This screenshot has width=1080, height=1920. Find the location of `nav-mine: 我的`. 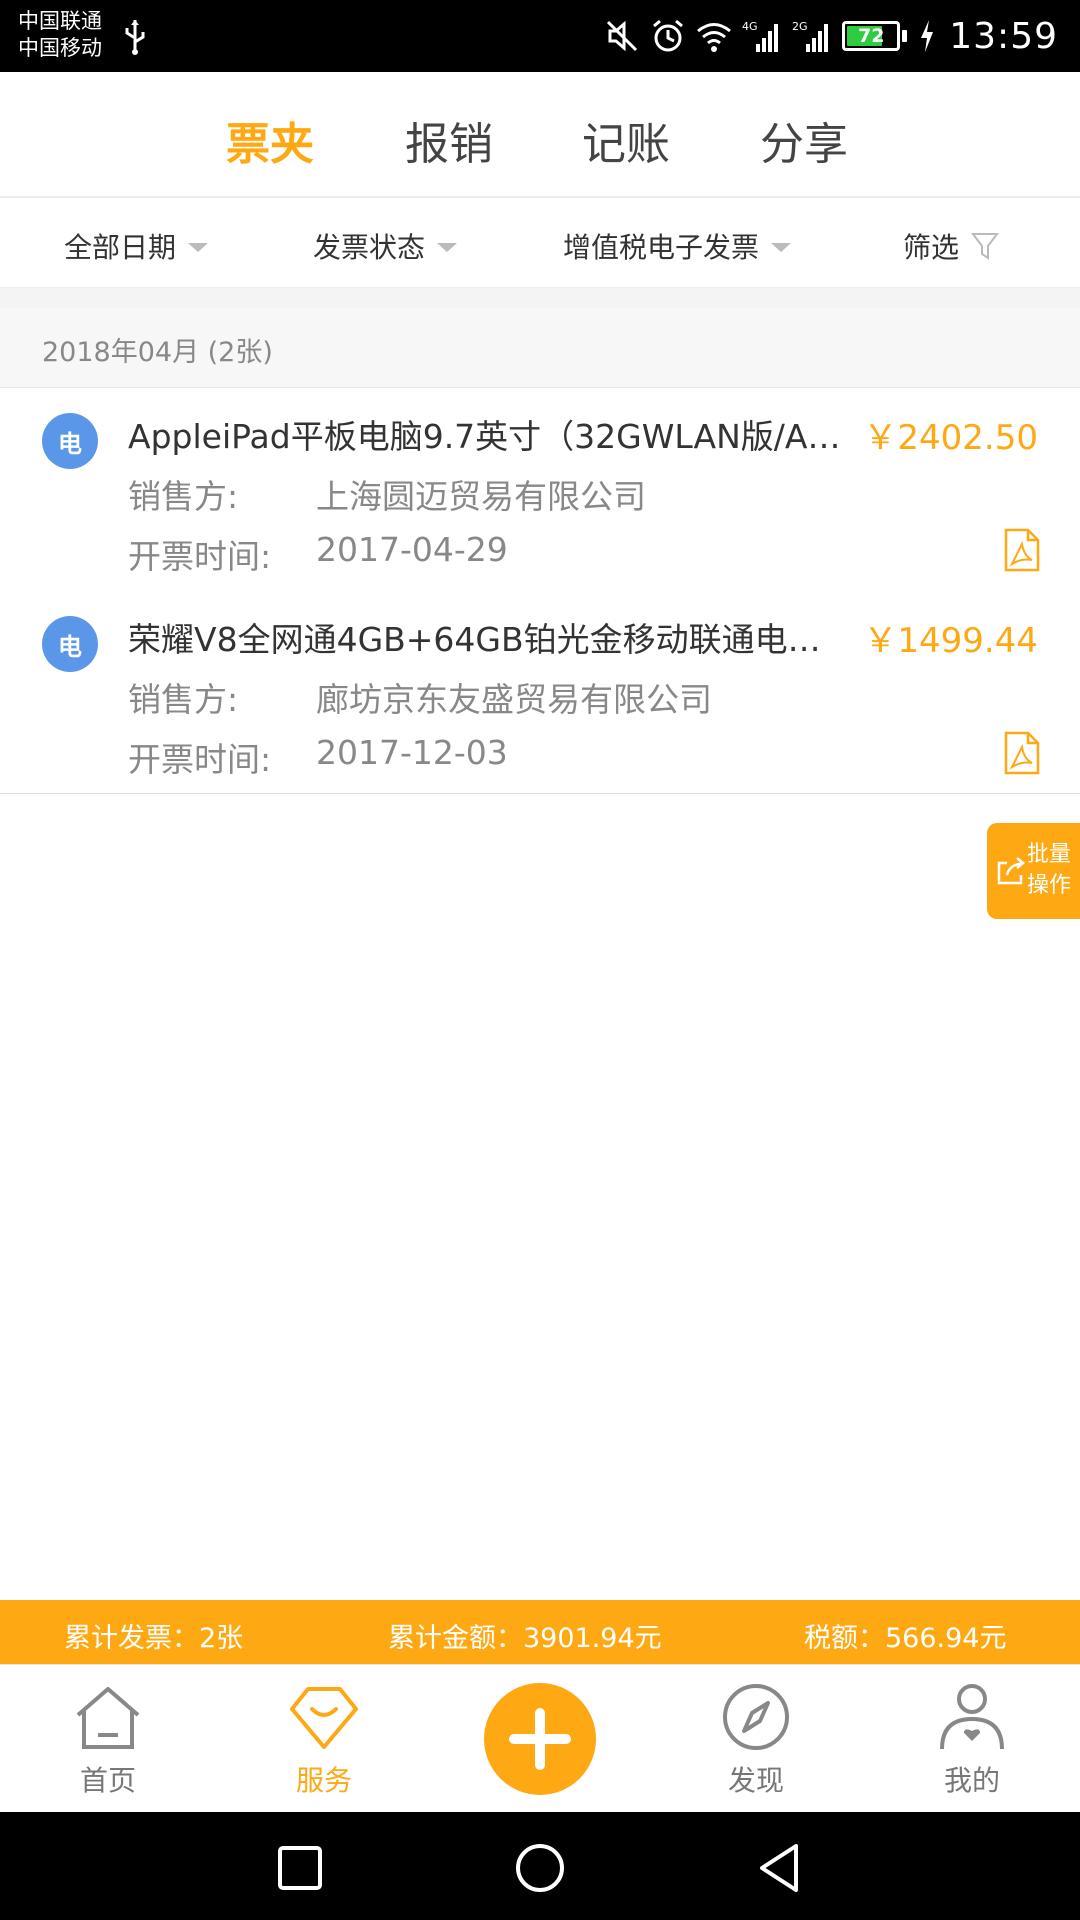

nav-mine: 我的 is located at coordinates (972, 1739).